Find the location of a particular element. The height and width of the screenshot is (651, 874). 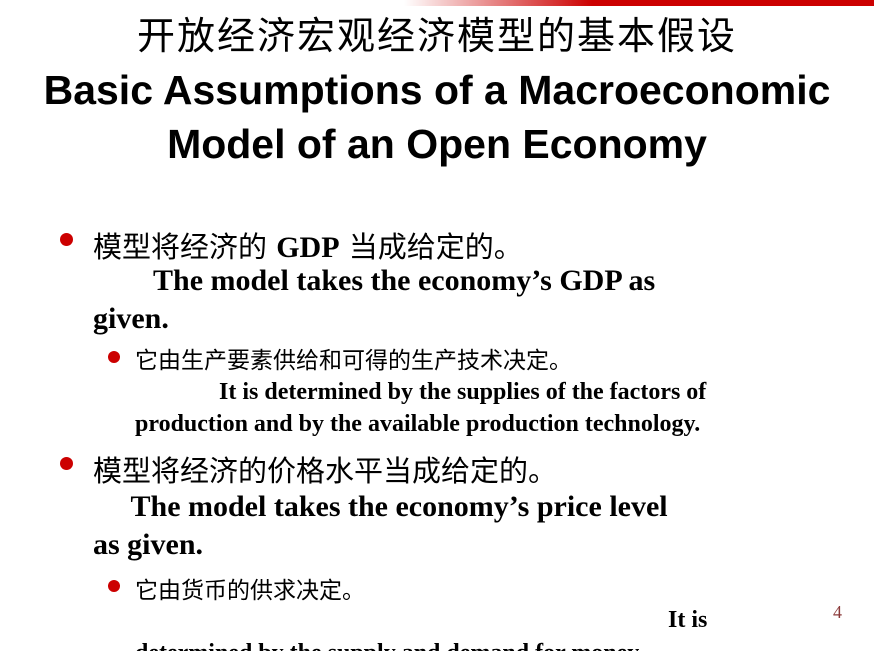

title-chinese: 开放经济宏观经济模型的基本假设 is located at coordinates (436, 36).